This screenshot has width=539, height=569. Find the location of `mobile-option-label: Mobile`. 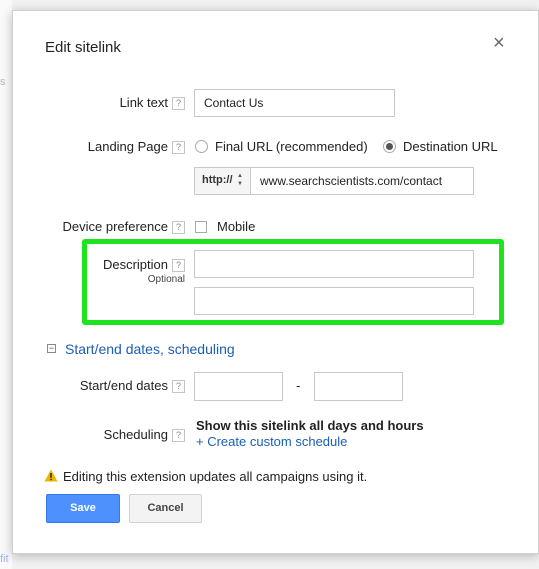

mobile-option-label: Mobile is located at coordinates (236, 226).